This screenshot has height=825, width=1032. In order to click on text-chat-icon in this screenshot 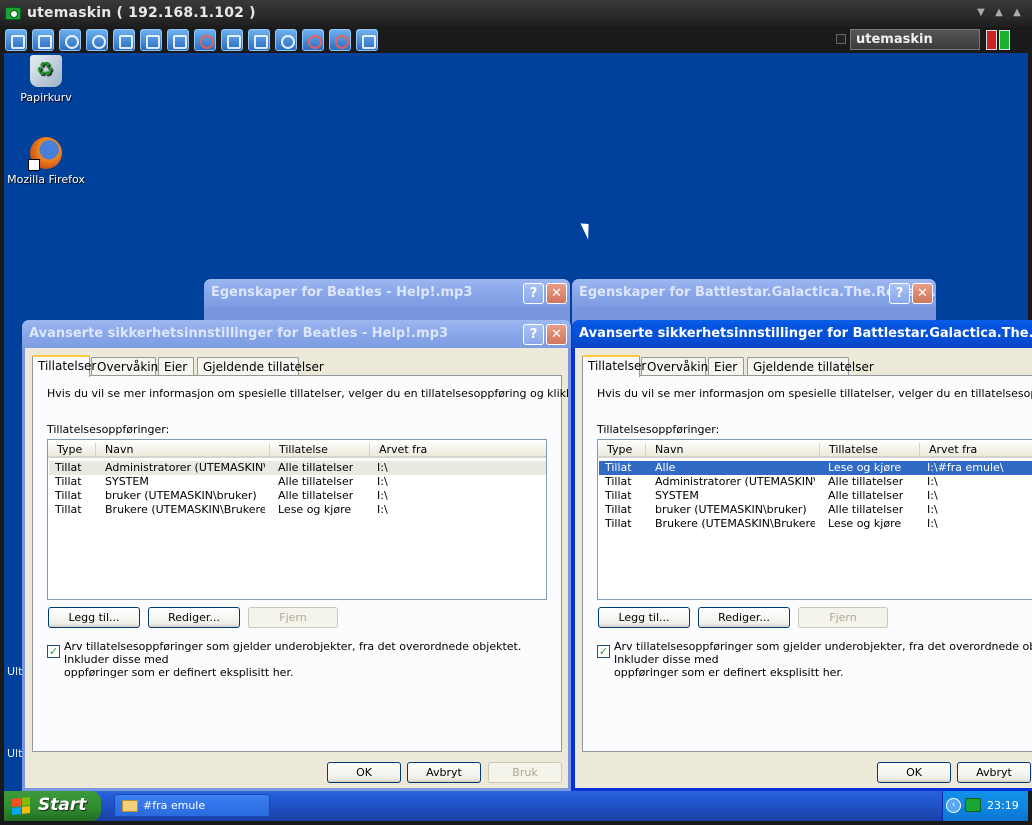, I will do `click(151, 40)`.